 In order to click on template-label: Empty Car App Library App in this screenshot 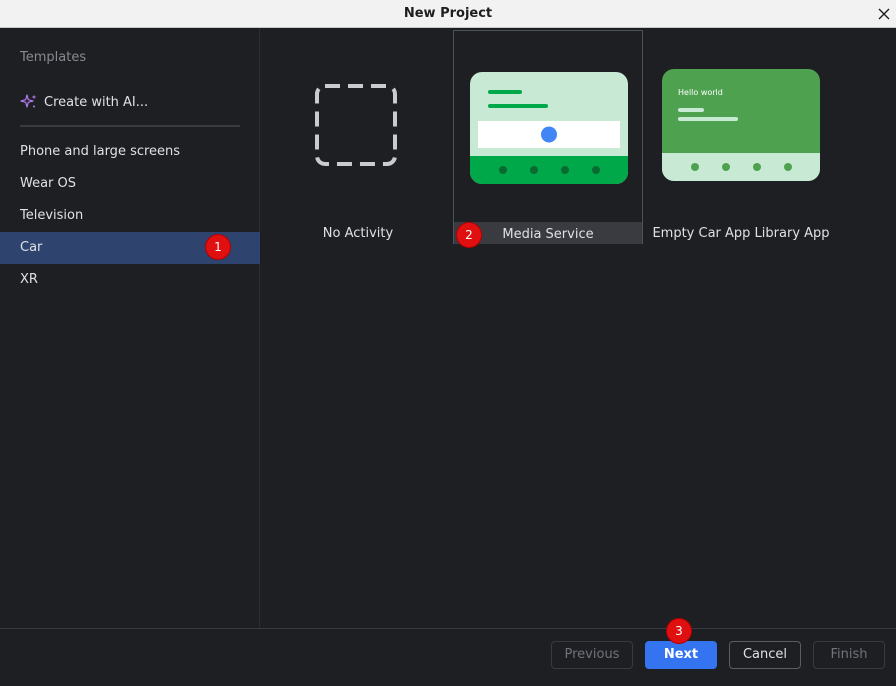, I will do `click(741, 233)`.